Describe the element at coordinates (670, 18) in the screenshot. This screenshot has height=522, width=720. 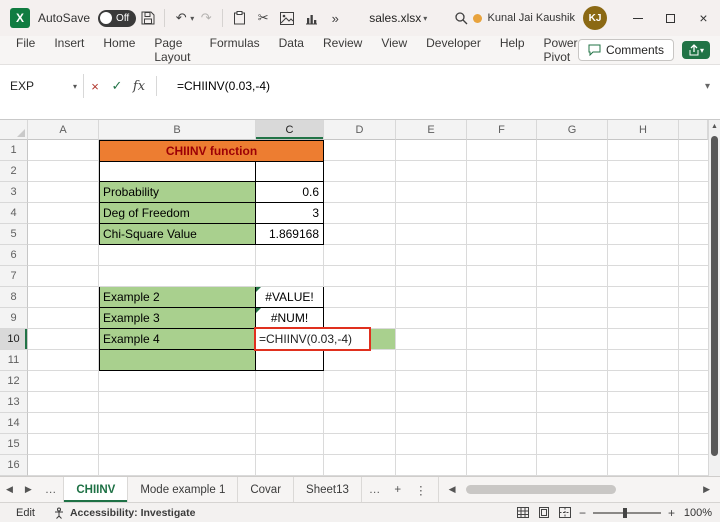
I see `maximize-button` at that location.